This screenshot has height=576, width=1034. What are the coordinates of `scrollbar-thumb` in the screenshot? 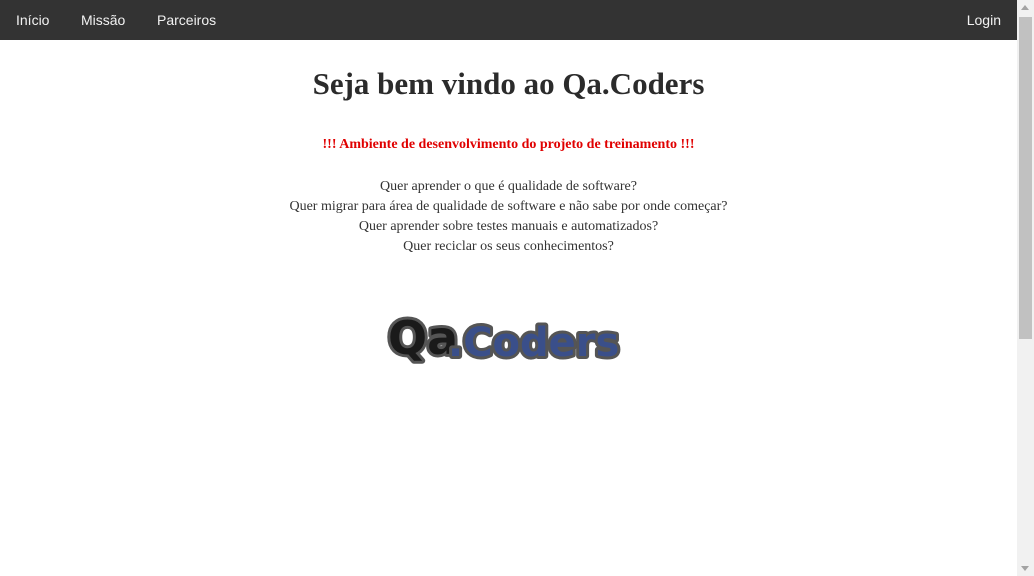 It's located at (1025, 178).